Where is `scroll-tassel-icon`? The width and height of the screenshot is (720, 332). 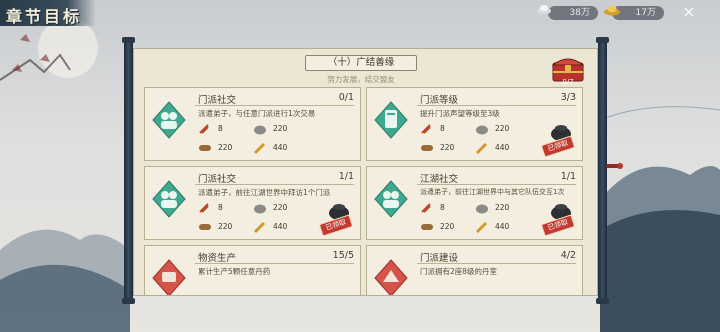
scroll-tassel-icon is located at coordinates (614, 166).